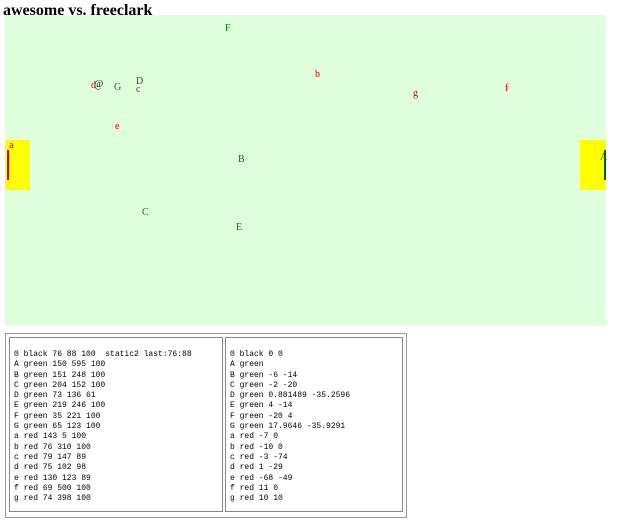 This screenshot has width=634, height=526. I want to click on state-line: F green 35 221 100, so click(57, 416).